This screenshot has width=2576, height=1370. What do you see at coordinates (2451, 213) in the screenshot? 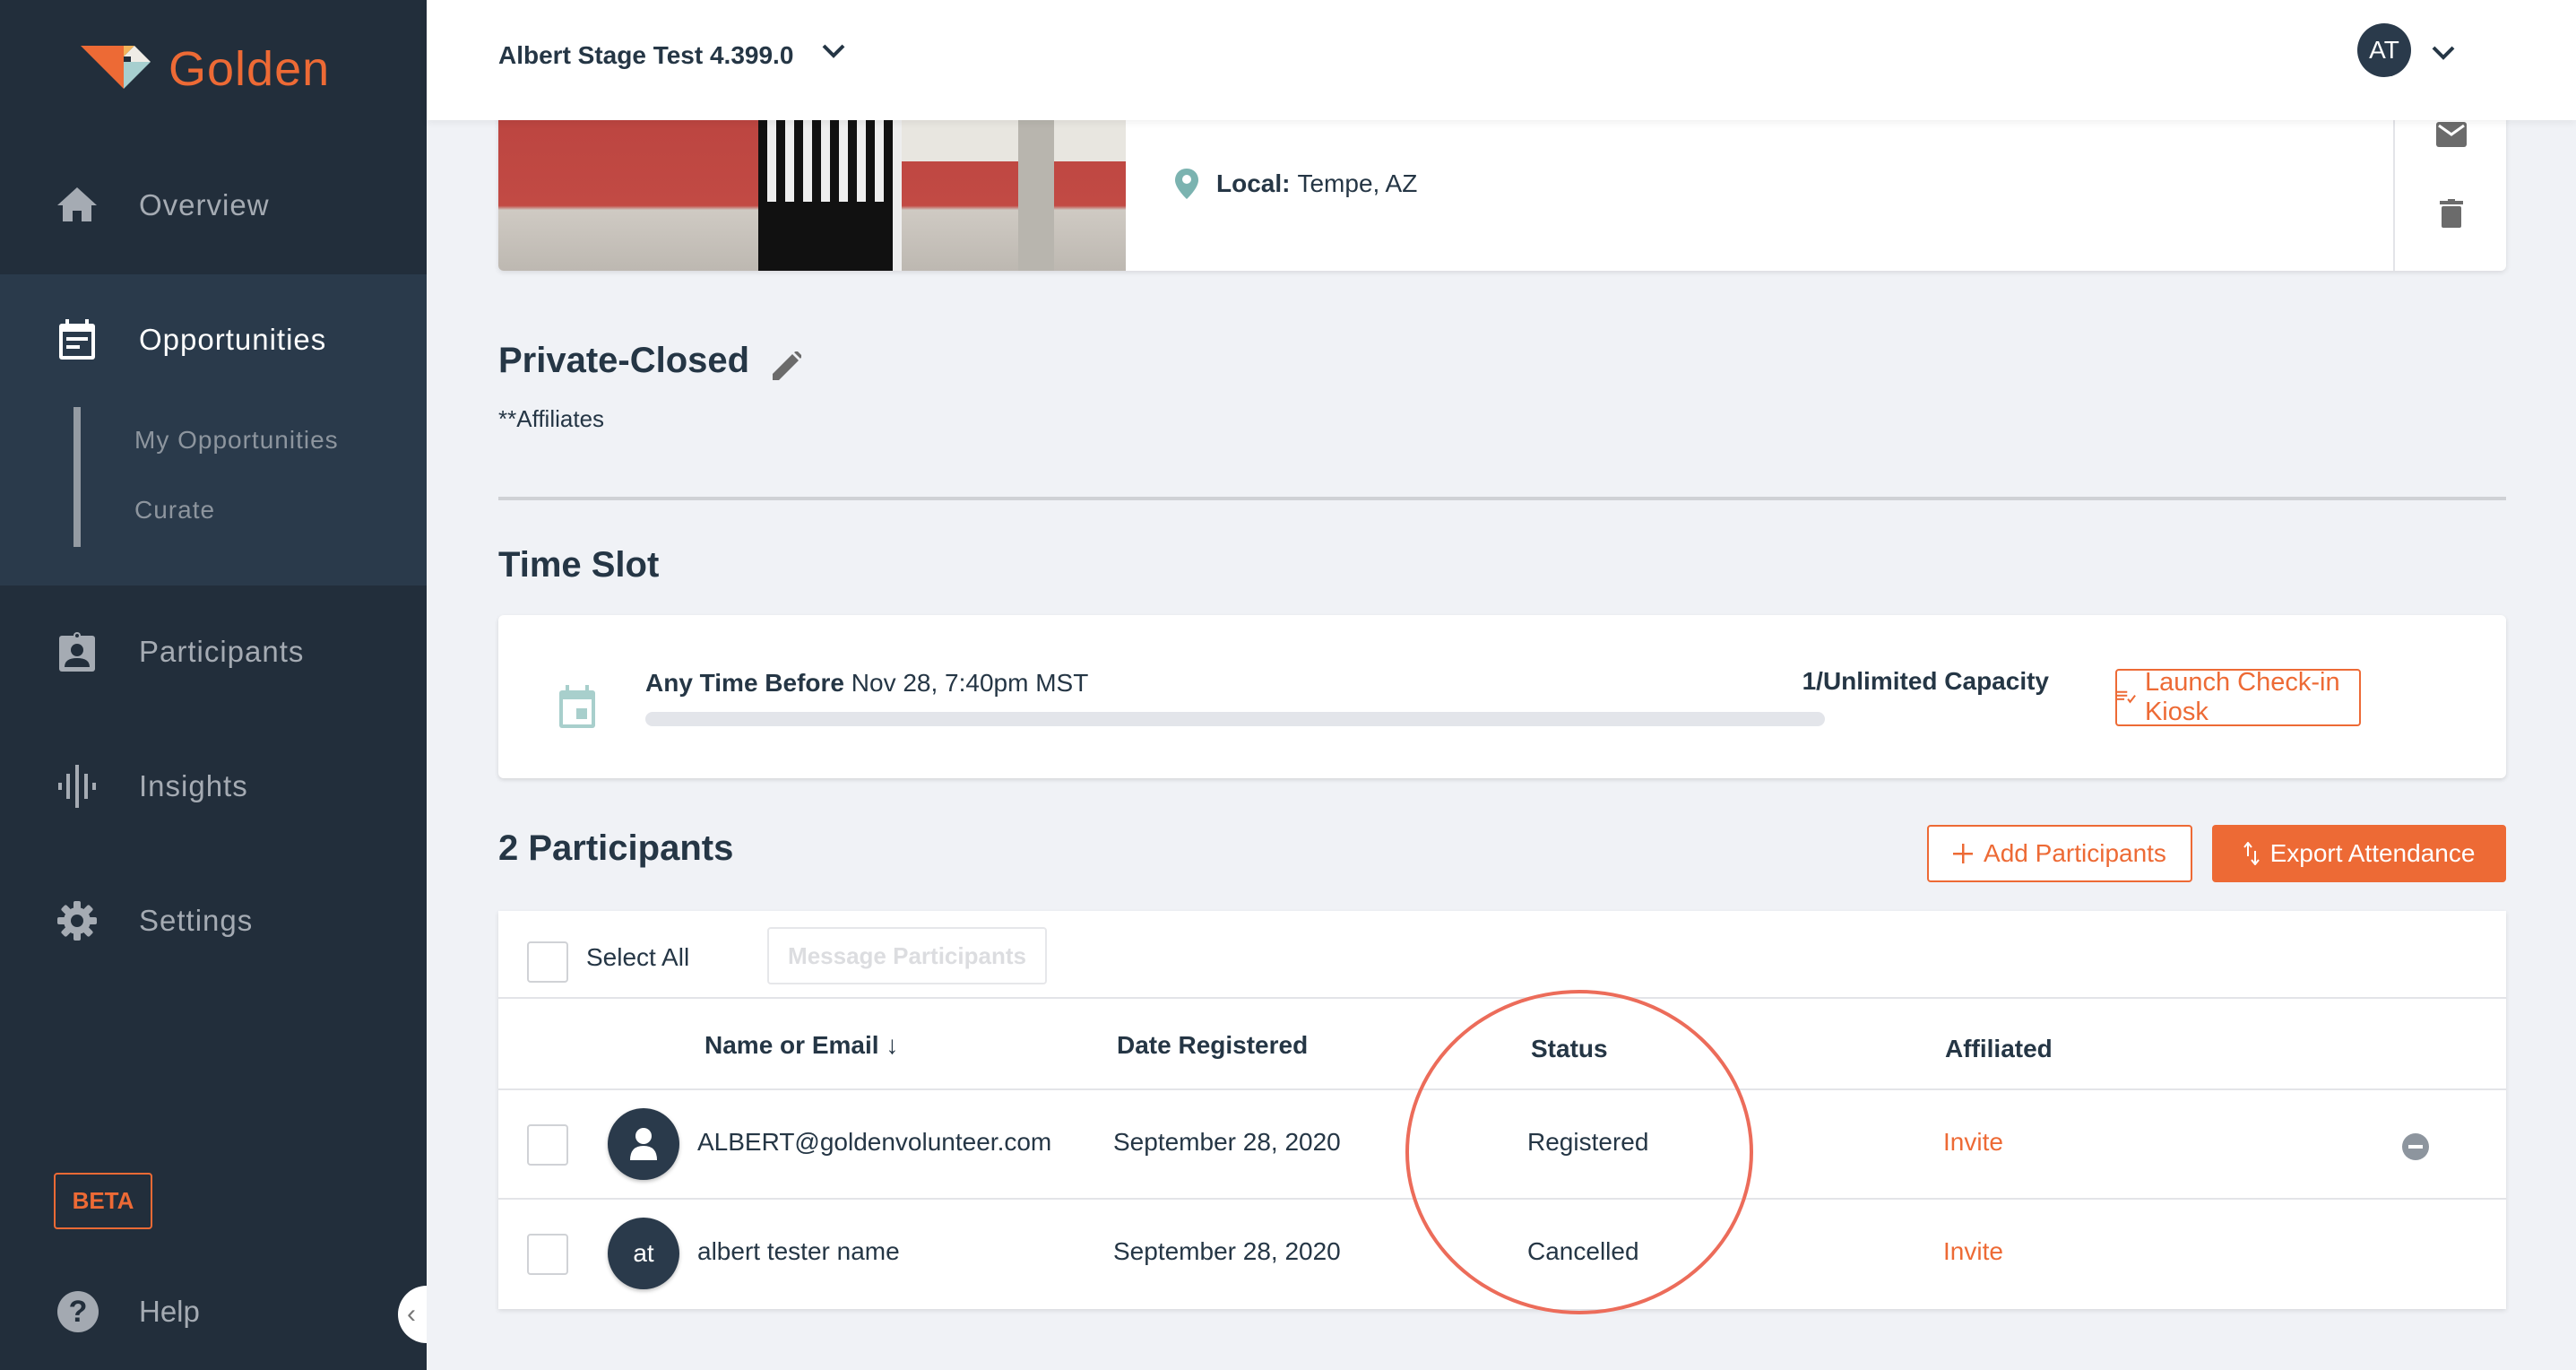
I see `trash-icon` at bounding box center [2451, 213].